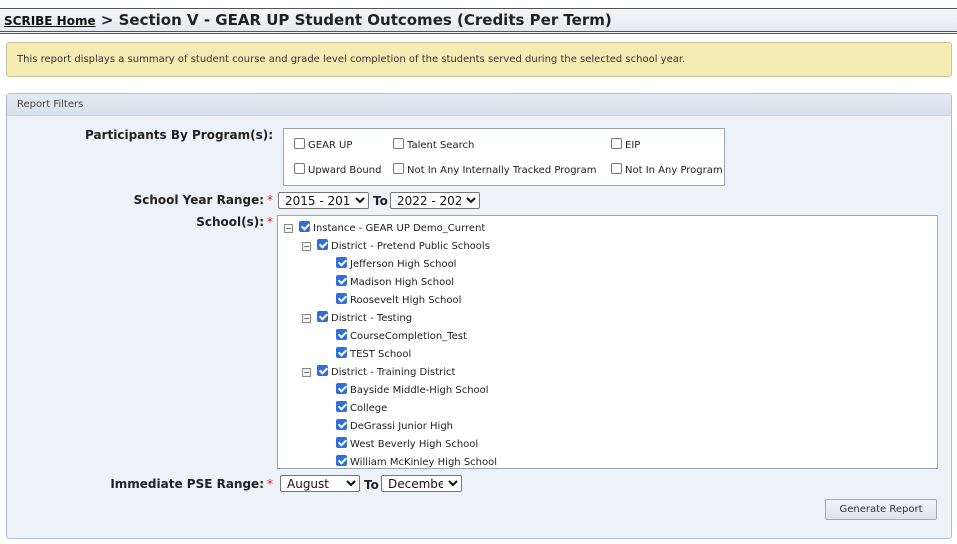  Describe the element at coordinates (187, 484) in the screenshot. I see `pse-range-label-text: Immediate PSE Range:` at that location.